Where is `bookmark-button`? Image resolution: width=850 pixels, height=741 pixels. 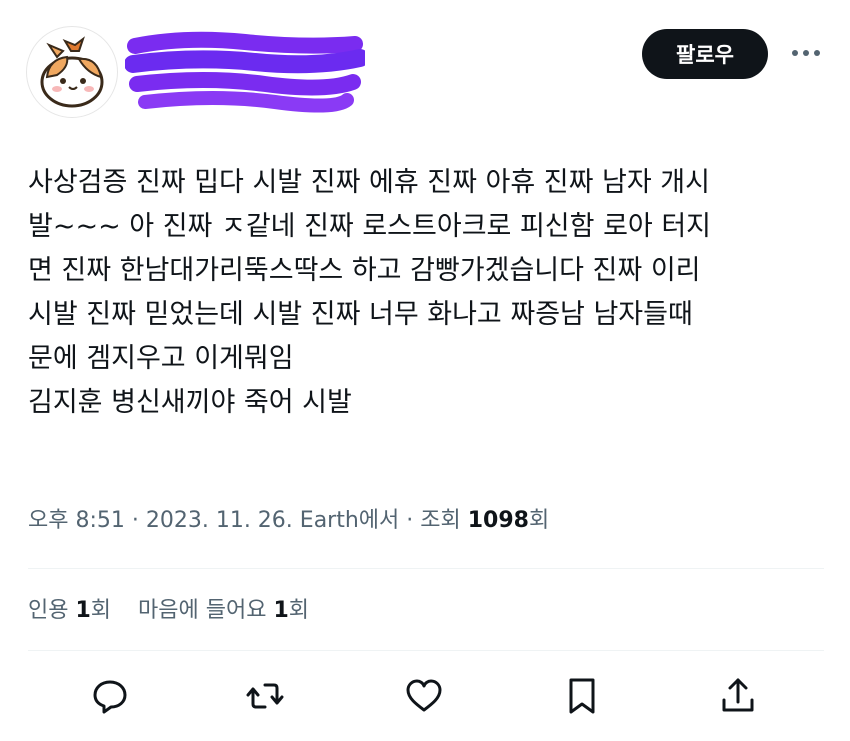 bookmark-button is located at coordinates (582, 696).